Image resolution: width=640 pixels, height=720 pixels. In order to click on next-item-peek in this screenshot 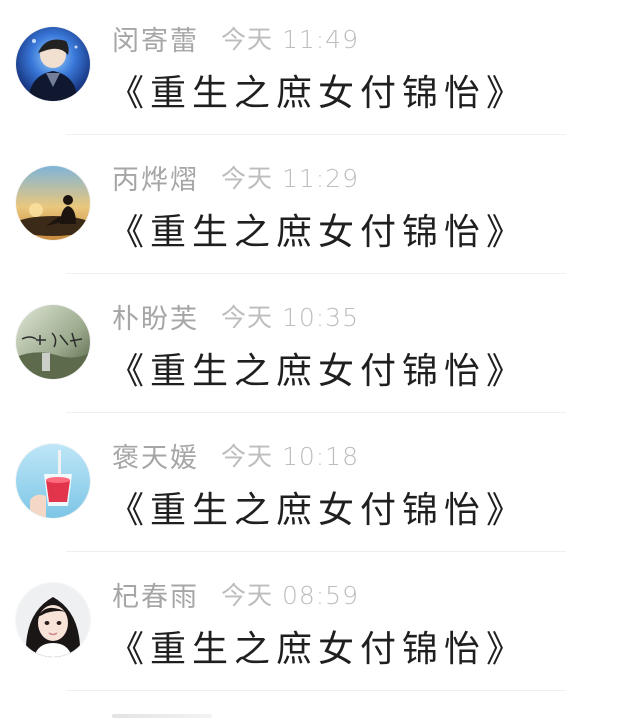, I will do `click(182, 712)`.